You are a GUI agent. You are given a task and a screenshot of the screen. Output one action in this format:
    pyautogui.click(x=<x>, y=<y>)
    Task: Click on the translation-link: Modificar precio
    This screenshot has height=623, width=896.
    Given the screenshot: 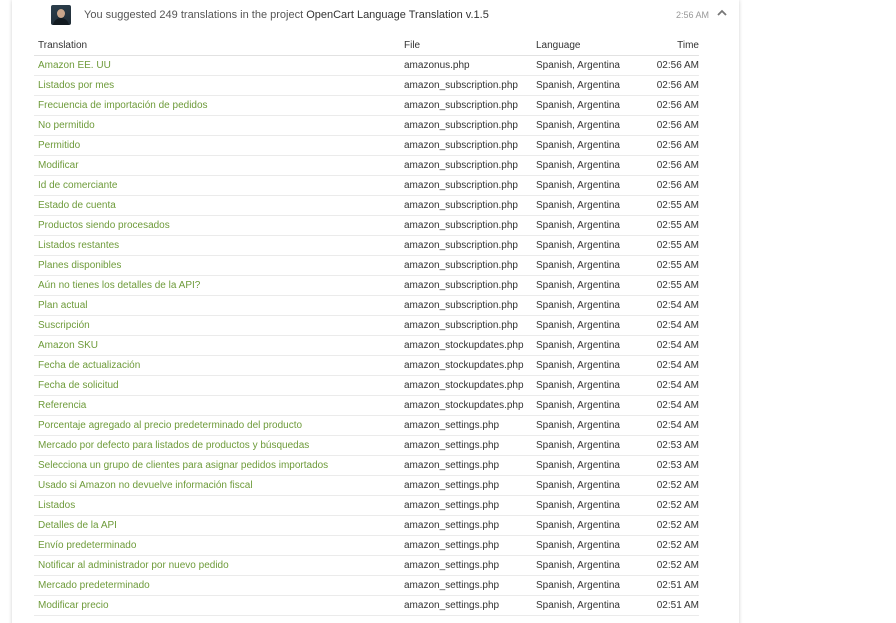 What is the action you would take?
    pyautogui.click(x=73, y=605)
    